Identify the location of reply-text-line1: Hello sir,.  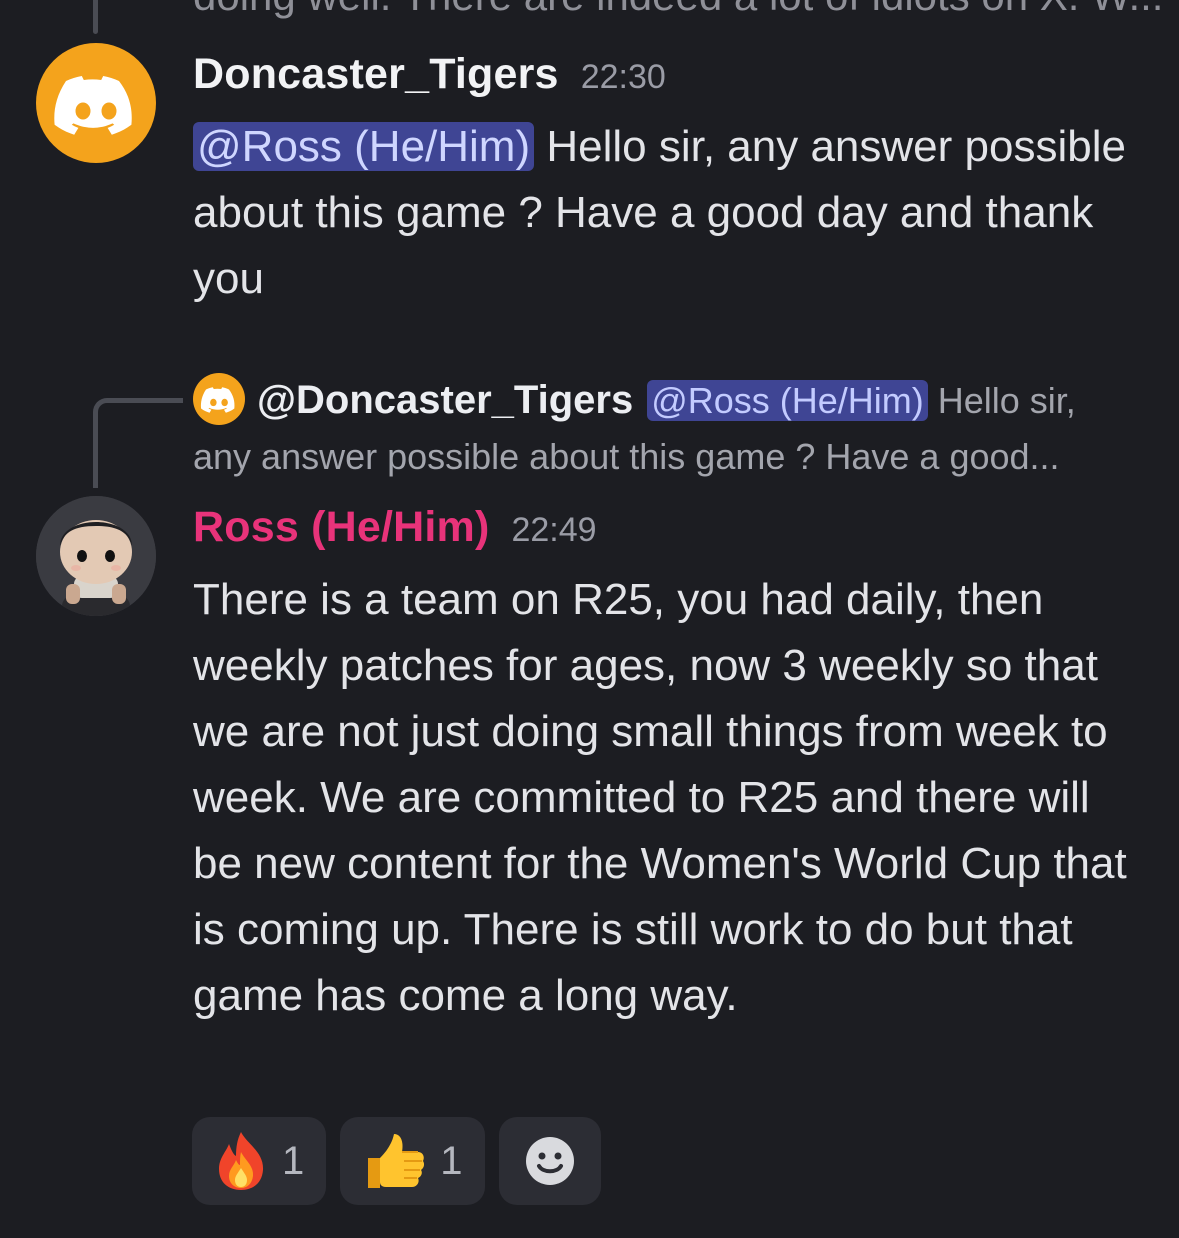
(1001, 400).